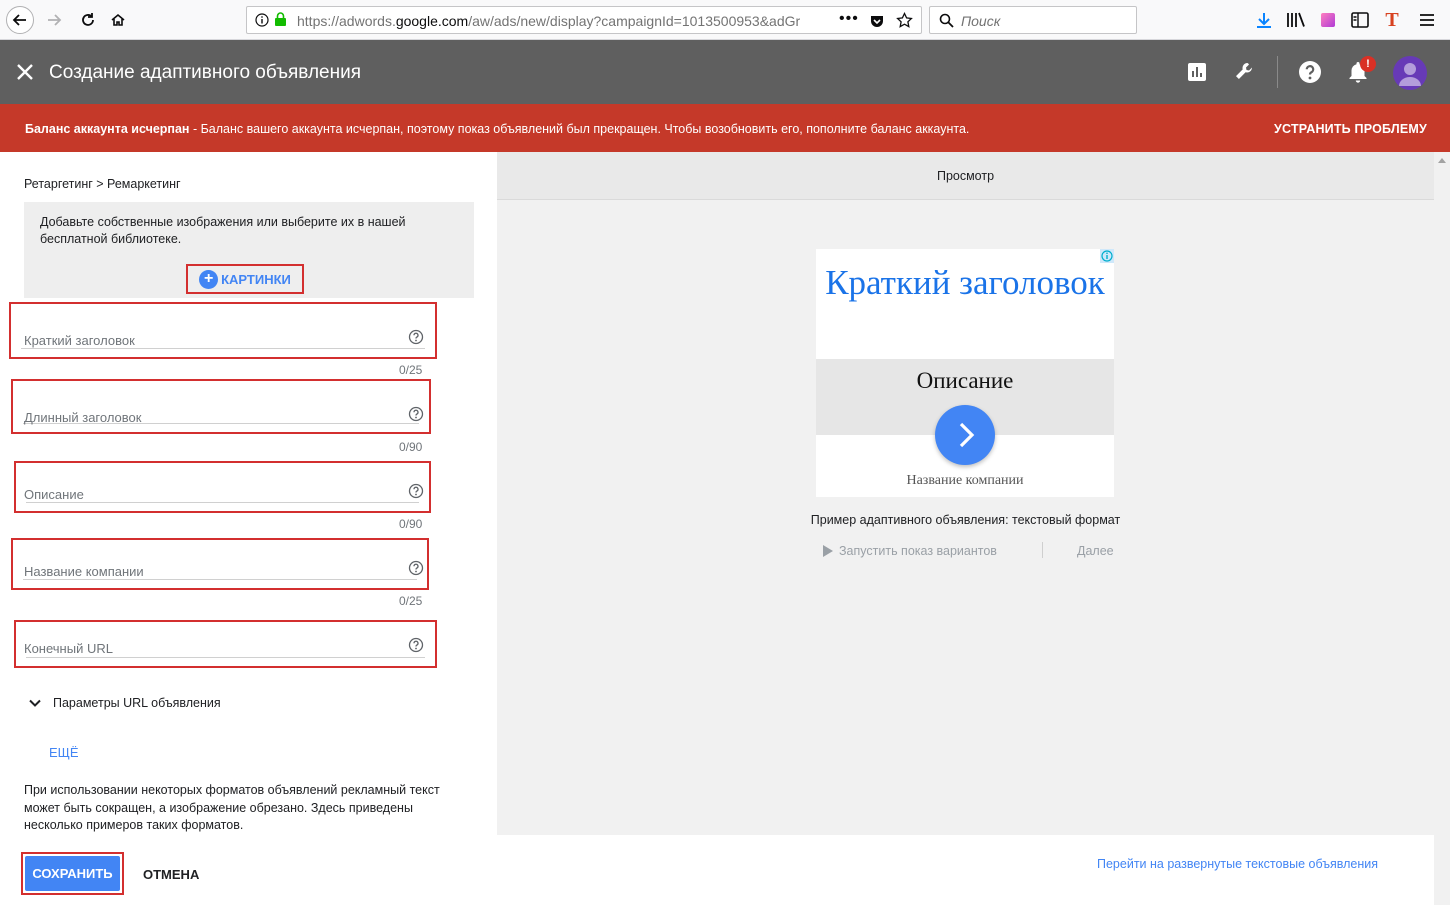  I want to click on hamburger-menu-icon, so click(1427, 20).